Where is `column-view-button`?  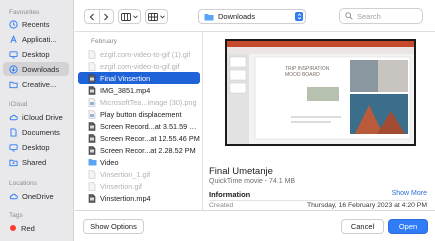 column-view-button is located at coordinates (129, 16).